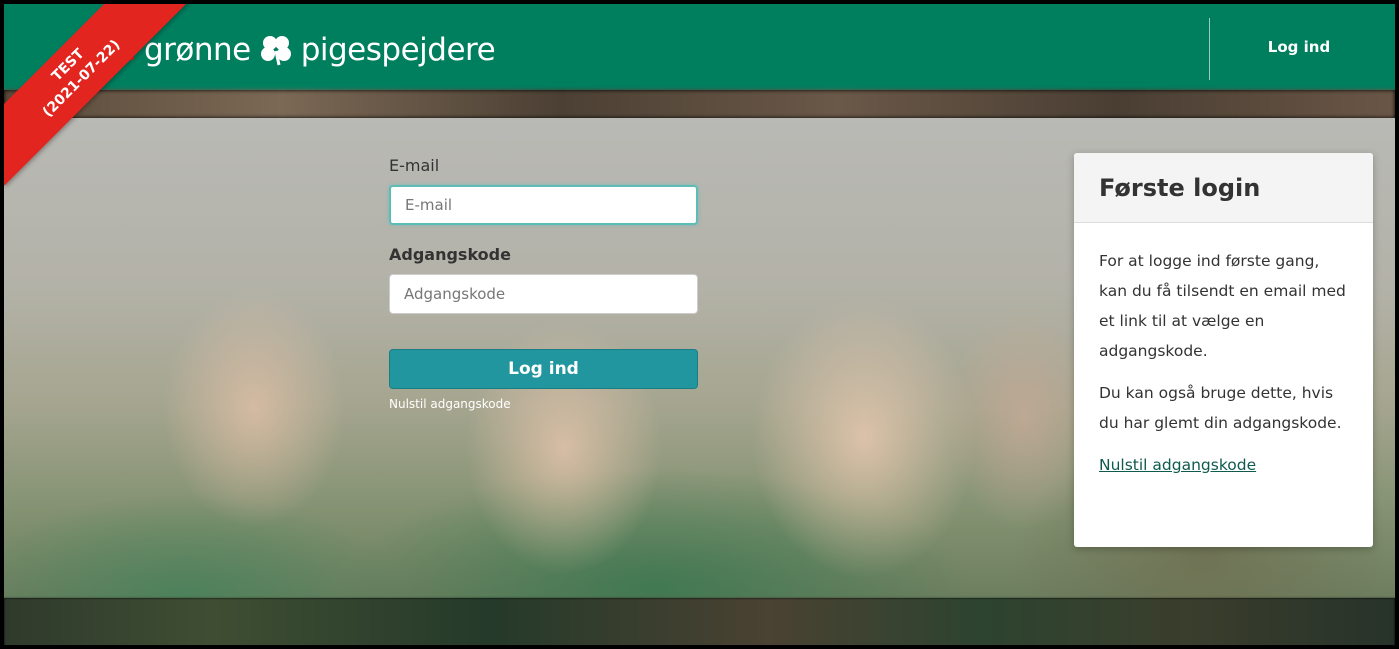 The image size is (1399, 649). What do you see at coordinates (1299, 47) in the screenshot?
I see `header-login-link: Log ind` at bounding box center [1299, 47].